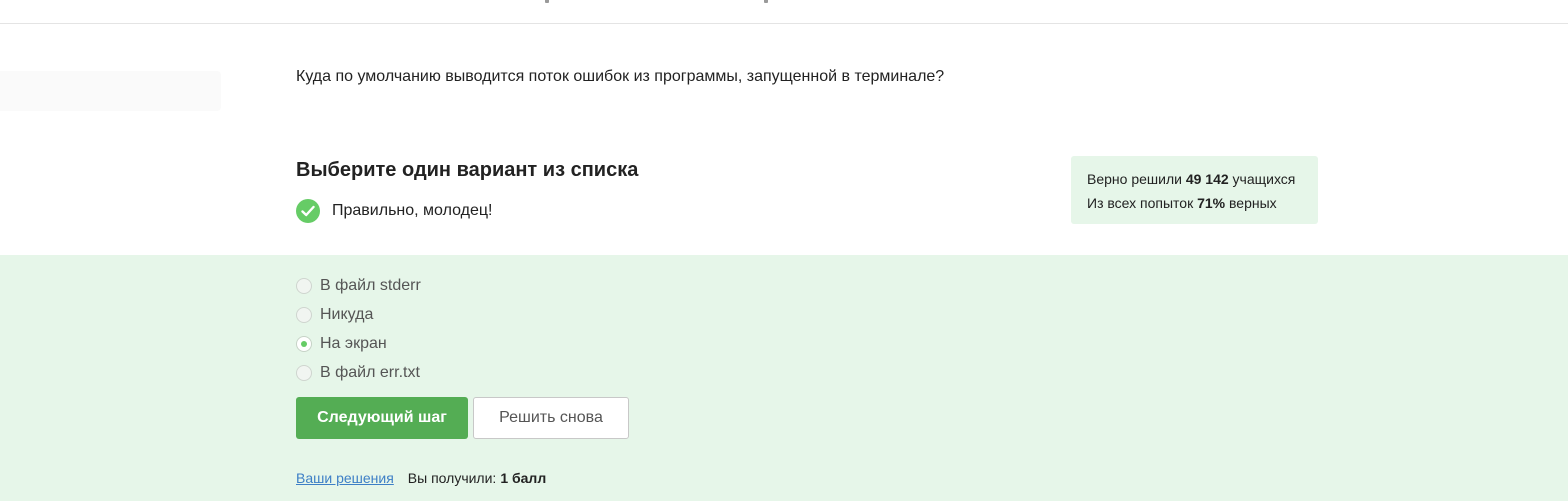  I want to click on score: Вы получили: 1 балл, so click(477, 478).